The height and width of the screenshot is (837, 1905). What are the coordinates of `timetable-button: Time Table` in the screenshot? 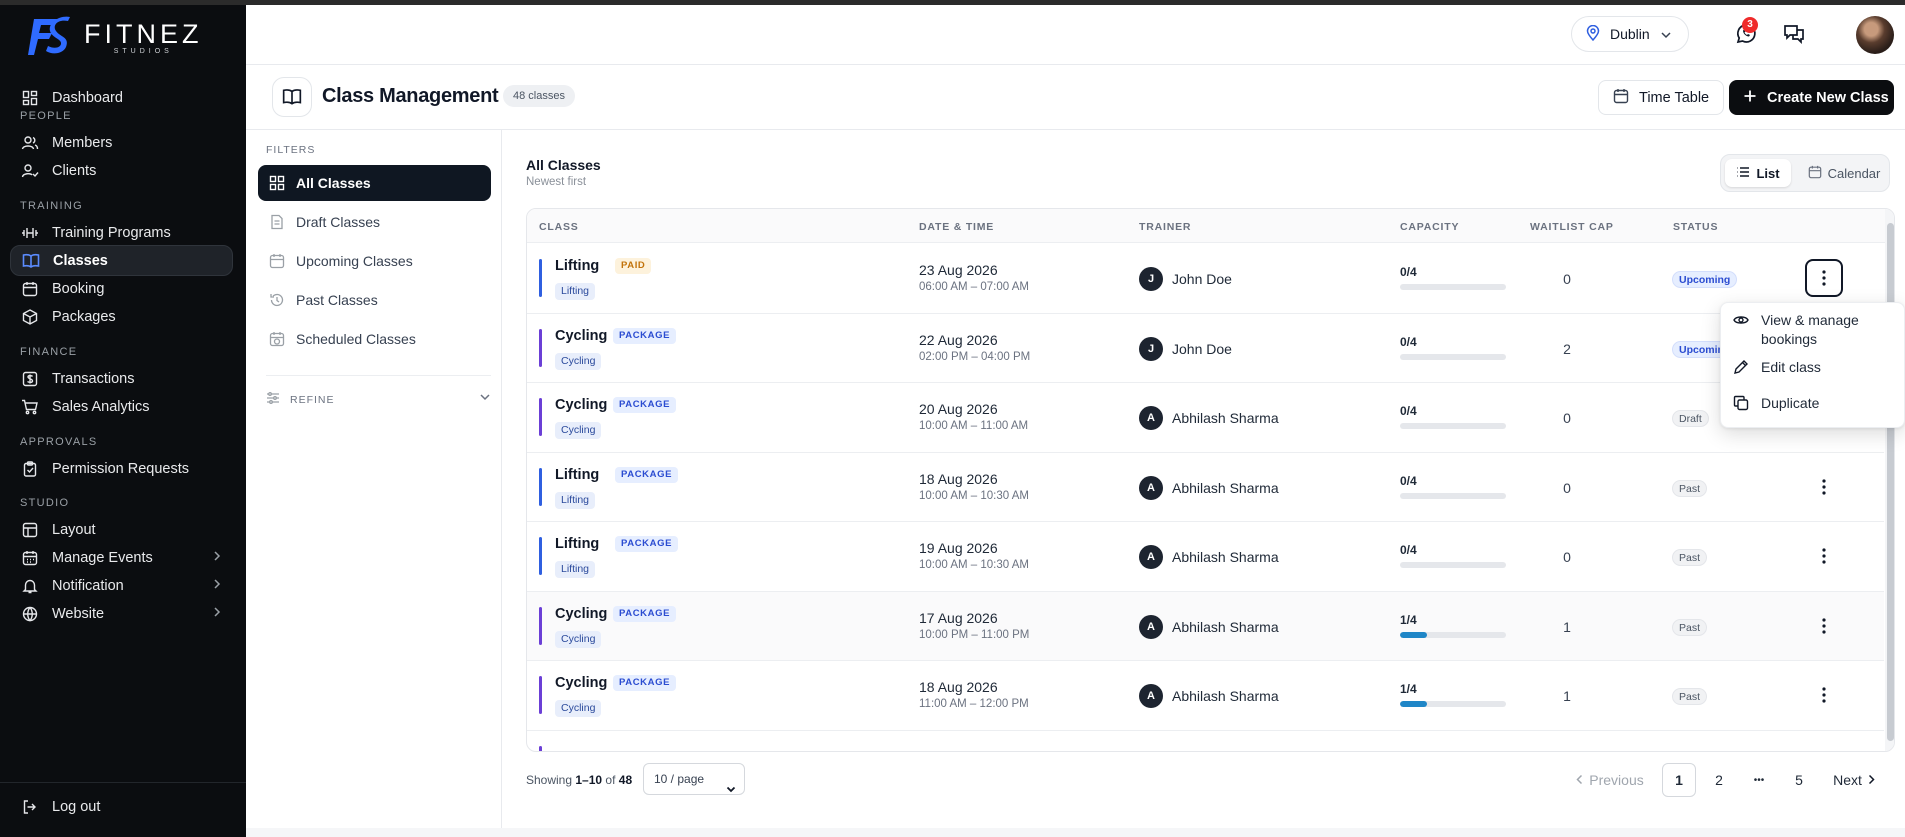 It's located at (1661, 97).